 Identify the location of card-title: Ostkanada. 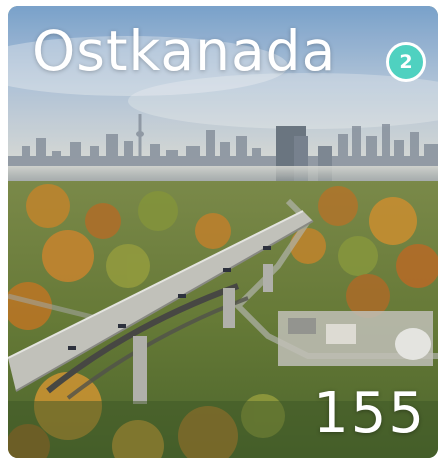
(184, 51).